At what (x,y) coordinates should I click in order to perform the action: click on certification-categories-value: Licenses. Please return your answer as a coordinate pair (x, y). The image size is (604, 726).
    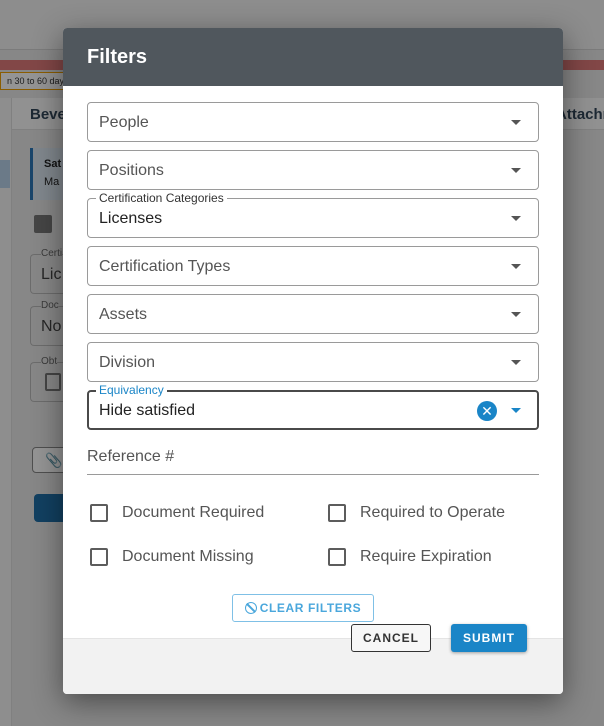
    Looking at the image, I should click on (131, 218).